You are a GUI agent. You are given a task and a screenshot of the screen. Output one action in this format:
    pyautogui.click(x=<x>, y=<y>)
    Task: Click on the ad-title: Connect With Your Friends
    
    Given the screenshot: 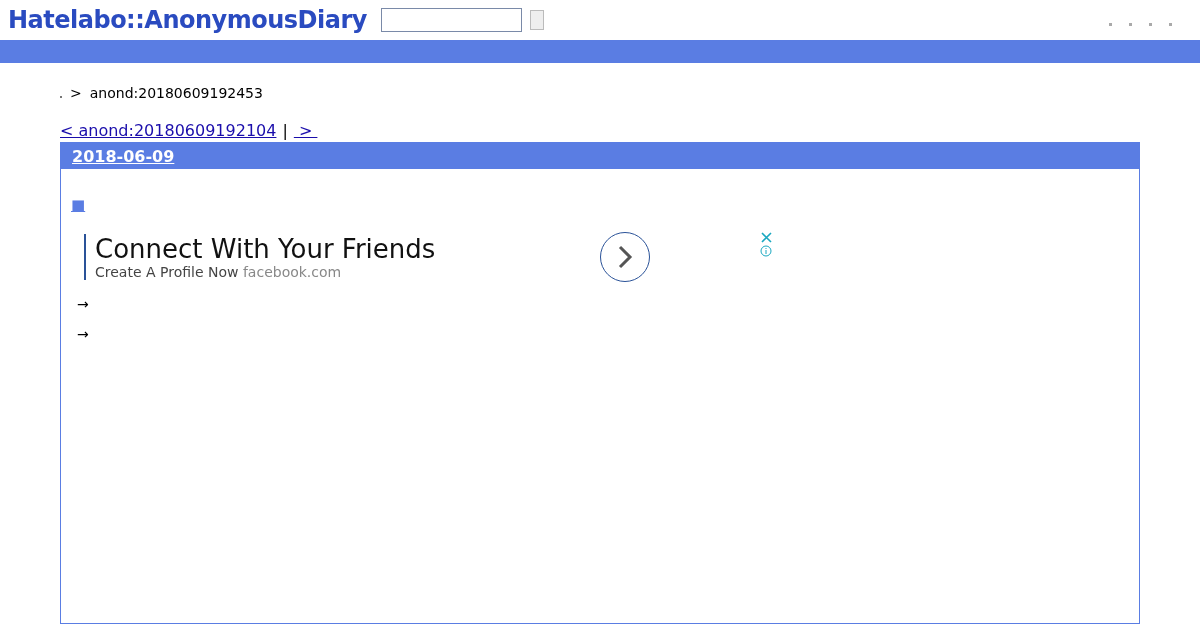 What is the action you would take?
    pyautogui.click(x=345, y=249)
    